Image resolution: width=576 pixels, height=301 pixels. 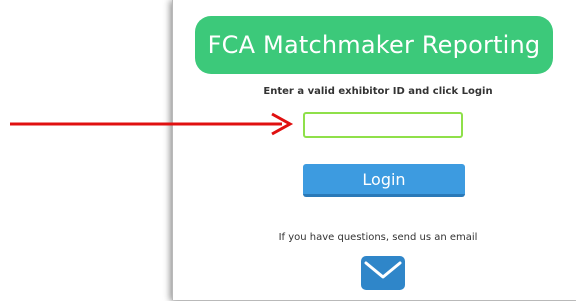 I want to click on app-title-banner: FCA Matchmaker Reporting, so click(x=374, y=45).